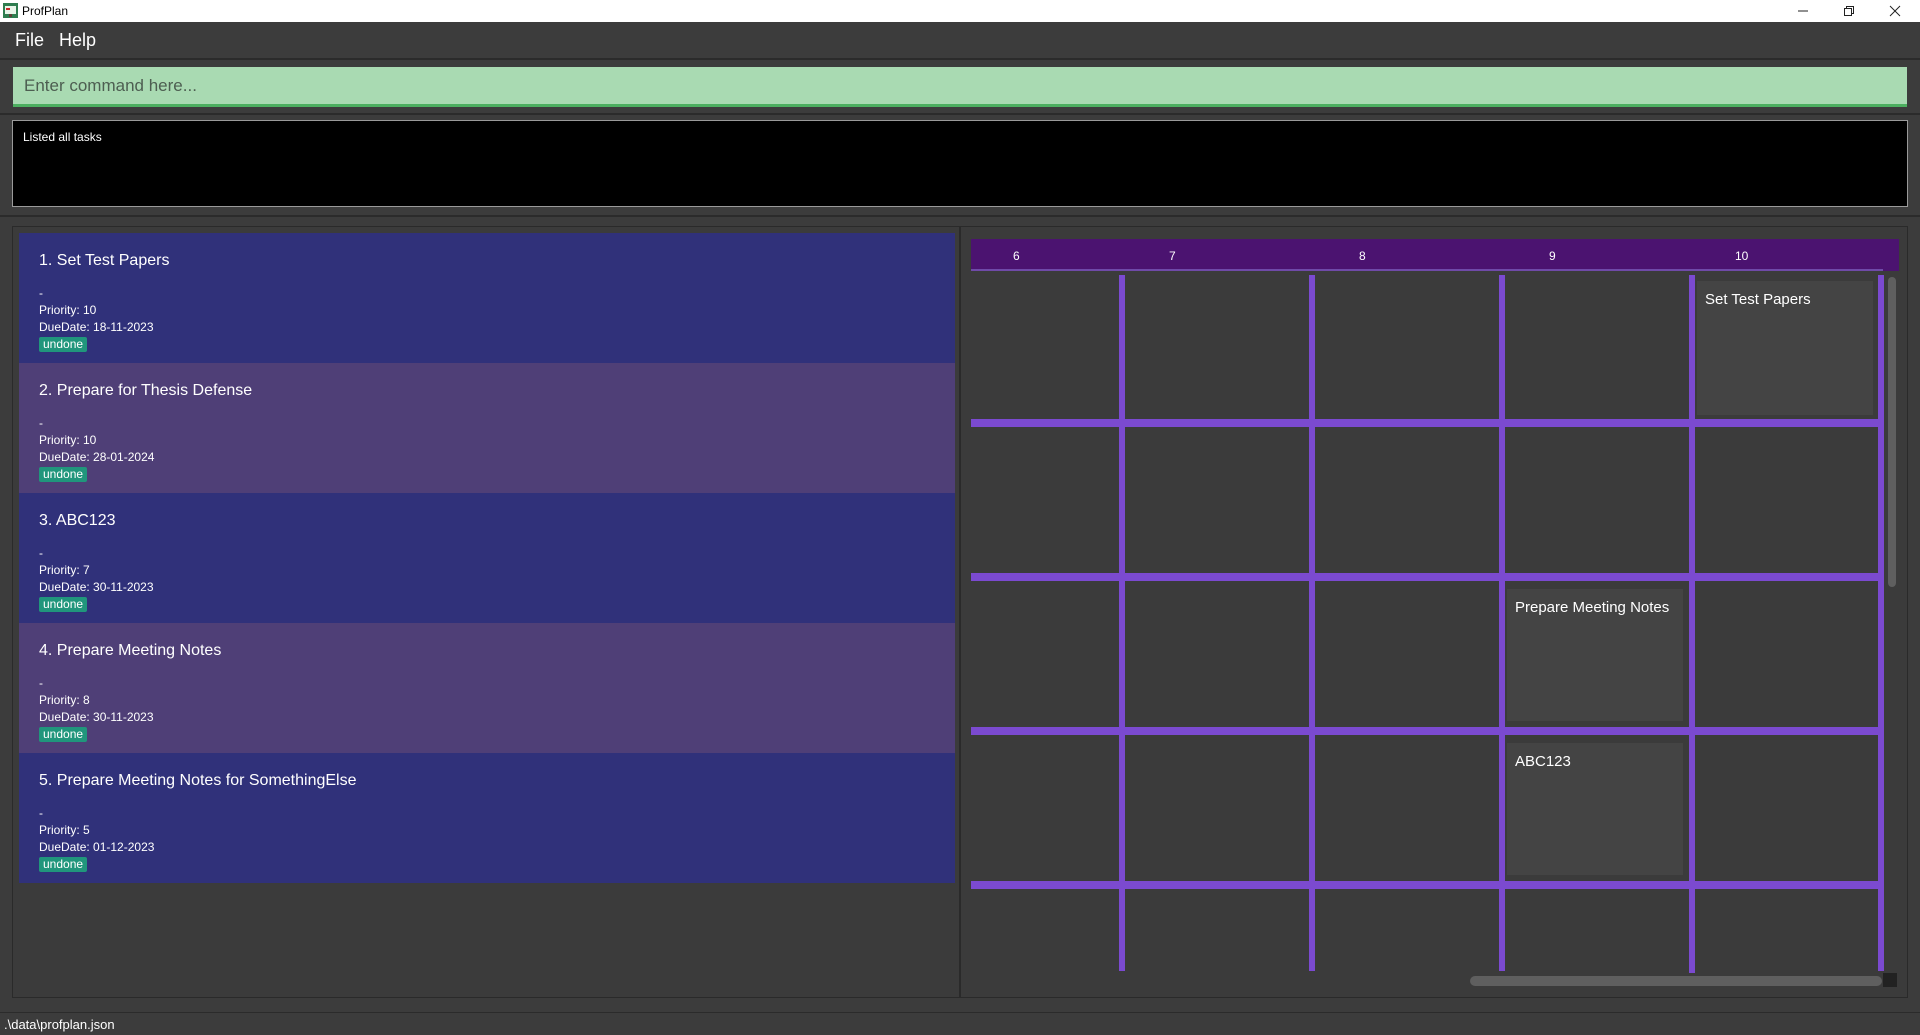 The height and width of the screenshot is (1035, 1920). What do you see at coordinates (1552, 256) in the screenshot?
I see `calendar-day-label: 9` at bounding box center [1552, 256].